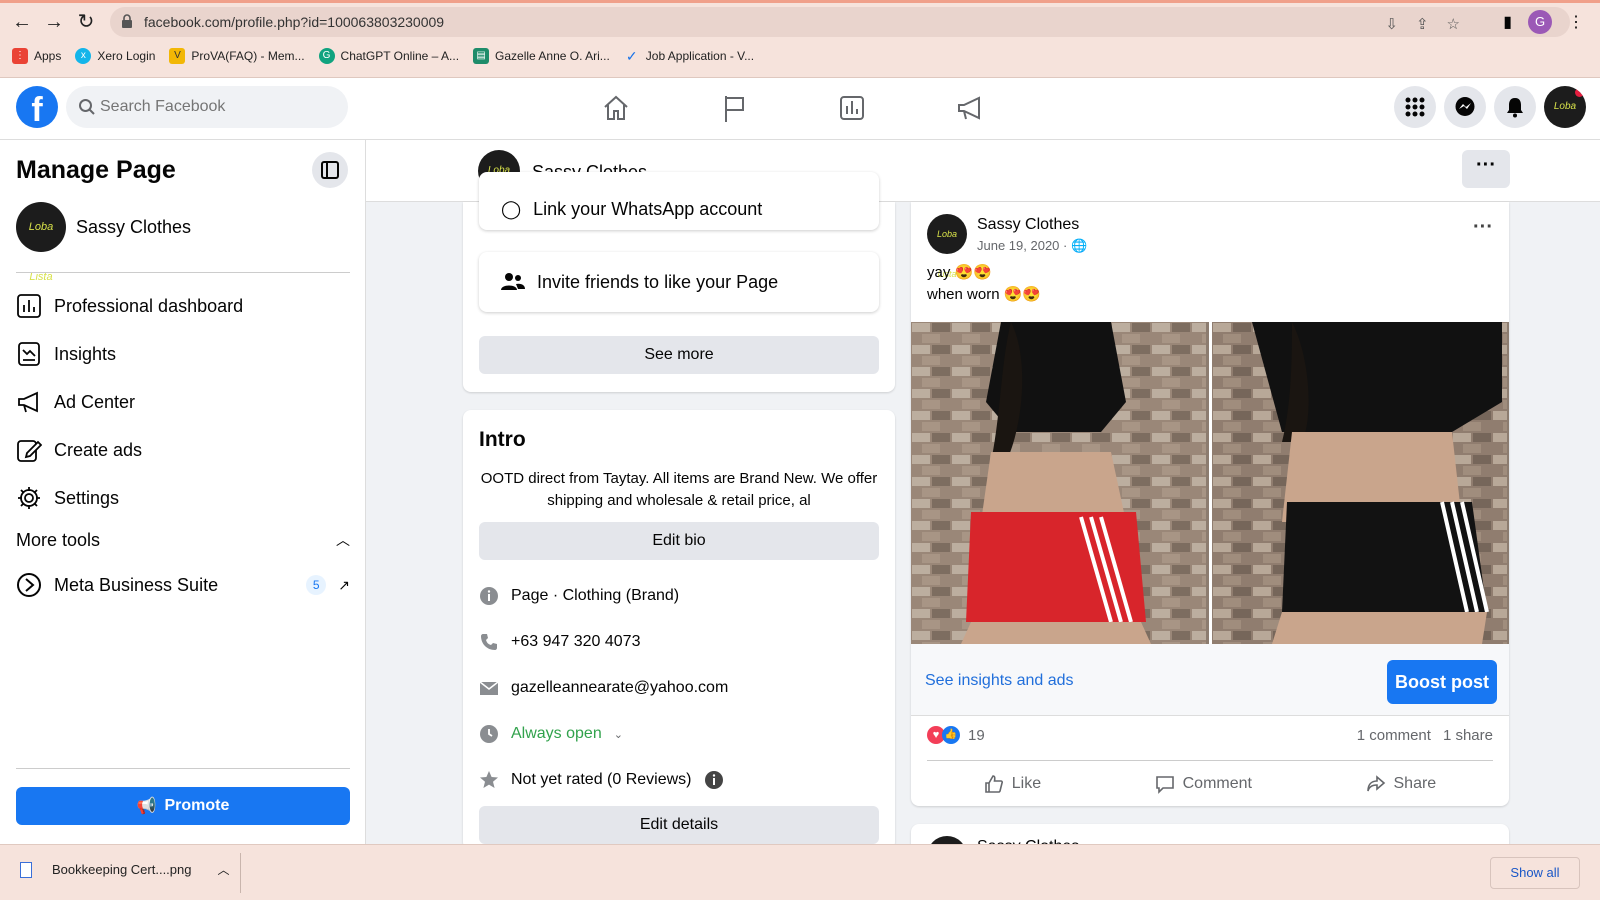 This screenshot has height=900, width=1600. I want to click on resume-icon: ▤, so click(481, 56).